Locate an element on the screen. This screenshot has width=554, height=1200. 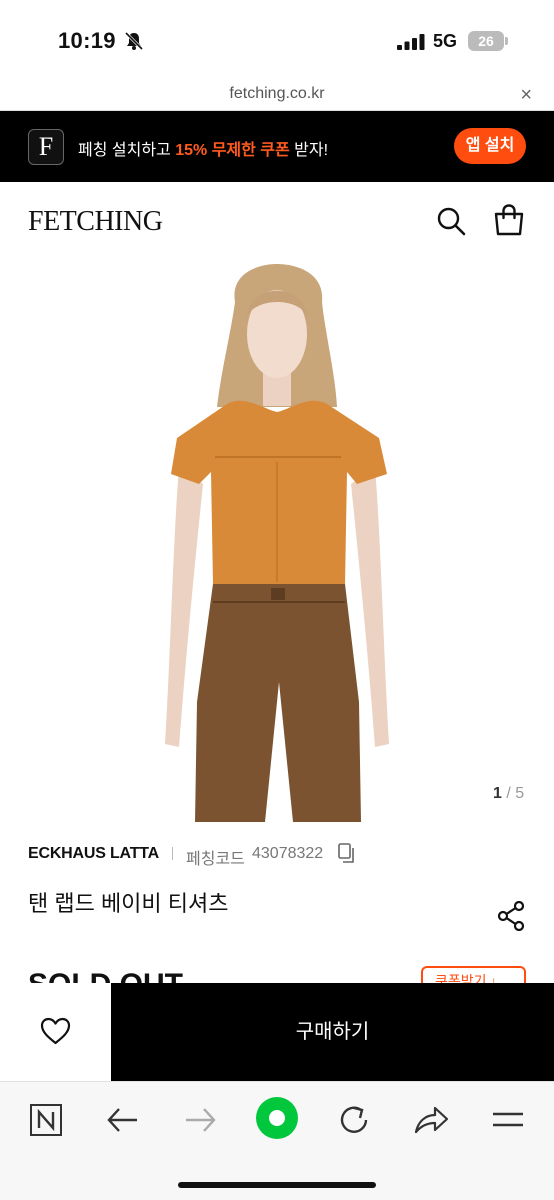
green-dot-icon is located at coordinates (277, 1118).